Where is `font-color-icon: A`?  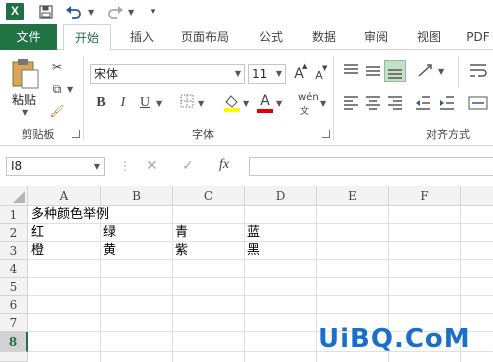
font-color-icon: A is located at coordinates (265, 103).